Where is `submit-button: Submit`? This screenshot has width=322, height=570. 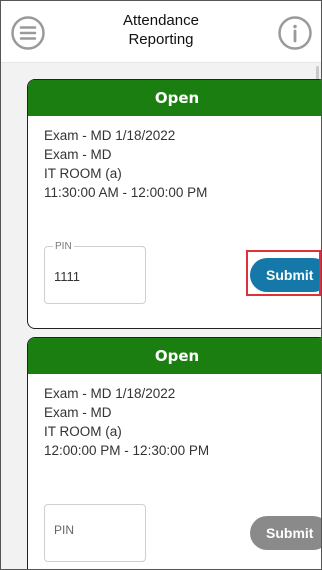 submit-button: Submit is located at coordinates (285, 275).